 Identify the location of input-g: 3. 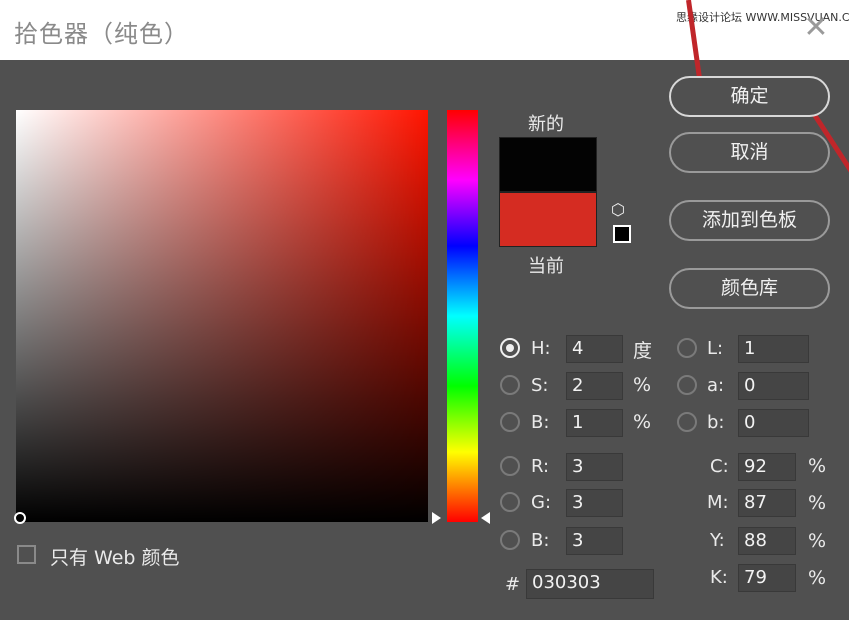
(594, 503).